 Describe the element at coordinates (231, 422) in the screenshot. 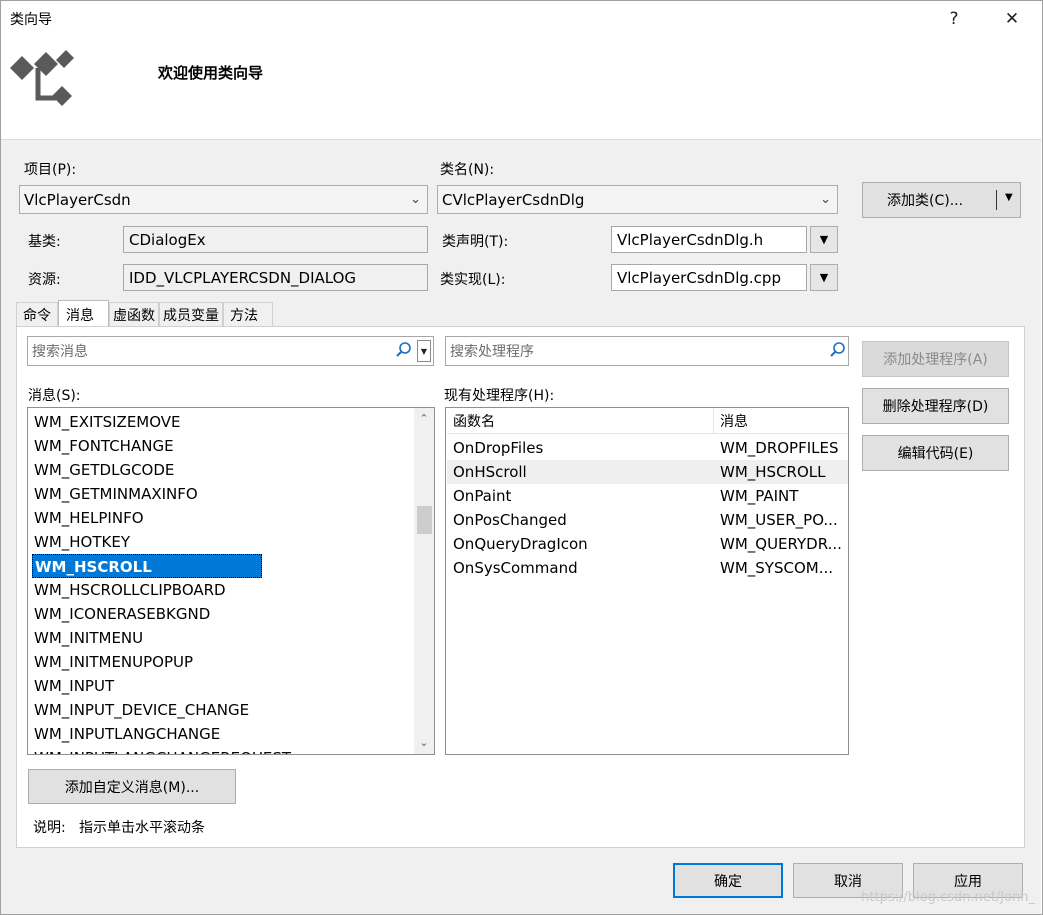

I see `message-list-item: WM_EXITSIZEMOVE` at that location.